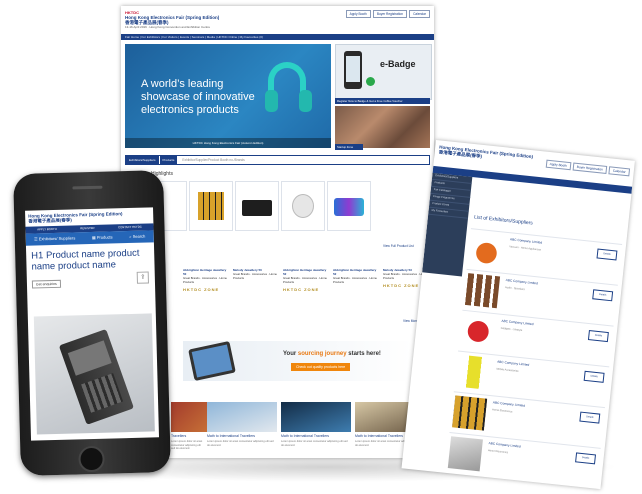 This screenshot has height=494, width=642. I want to click on get-enquiries-button: Get enquiries, so click(46, 284).